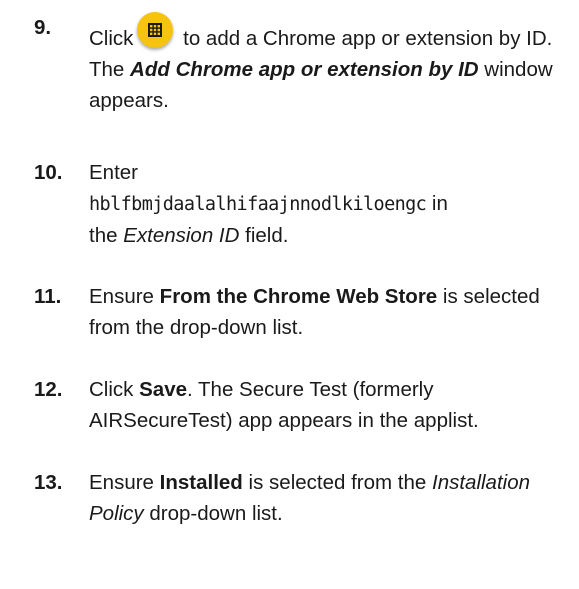 The height and width of the screenshot is (589, 579). Describe the element at coordinates (258, 204) in the screenshot. I see `extension-id-value: hblfbmjdaalalhifaajnnodlkiloengc` at that location.